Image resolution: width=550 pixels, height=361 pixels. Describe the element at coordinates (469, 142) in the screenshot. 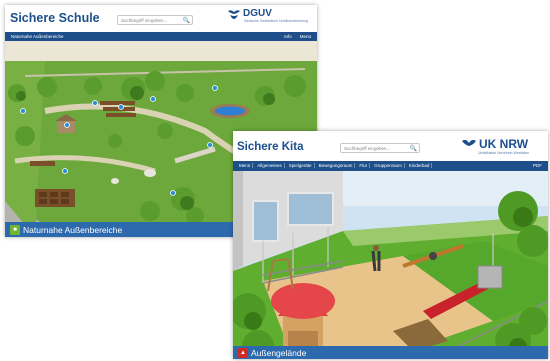

I see `uk-nrw-emblem-icon` at that location.